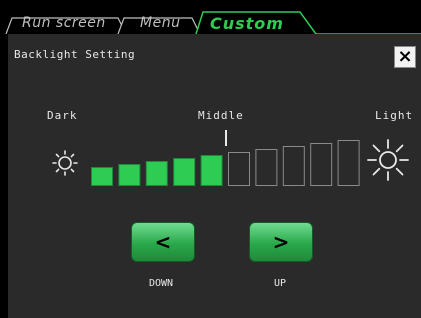  What do you see at coordinates (247, 23) in the screenshot?
I see `tab-custom: Custom` at bounding box center [247, 23].